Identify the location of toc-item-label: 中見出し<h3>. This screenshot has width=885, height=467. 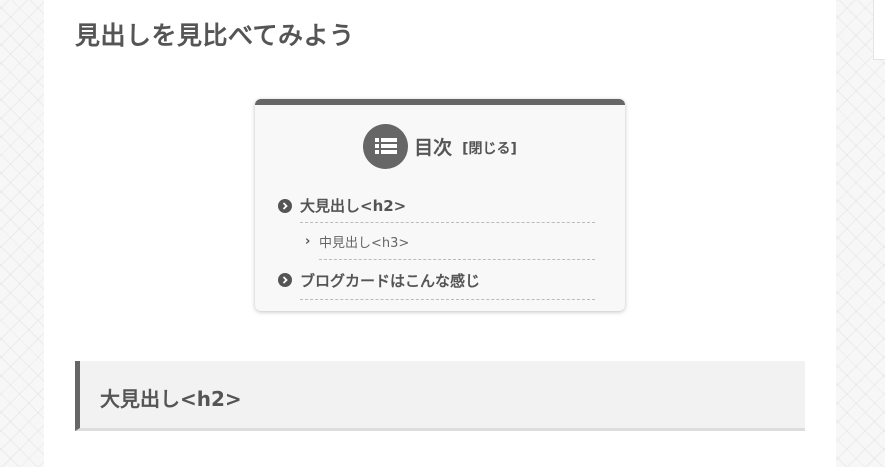
(364, 243).